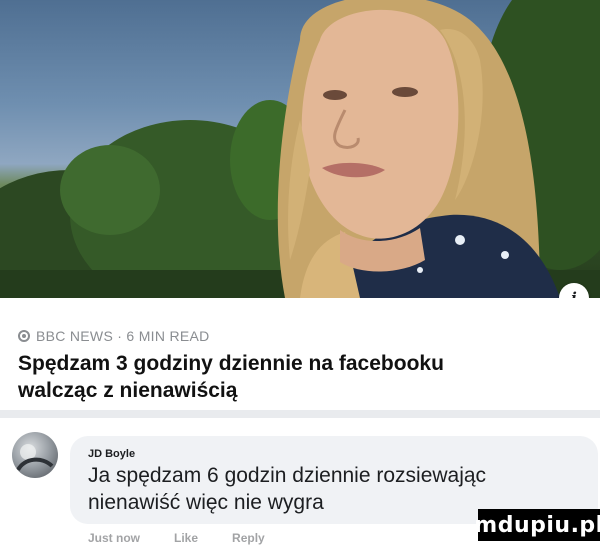 This screenshot has height=545, width=600. What do you see at coordinates (300, 414) in the screenshot?
I see `section-divider` at bounding box center [300, 414].